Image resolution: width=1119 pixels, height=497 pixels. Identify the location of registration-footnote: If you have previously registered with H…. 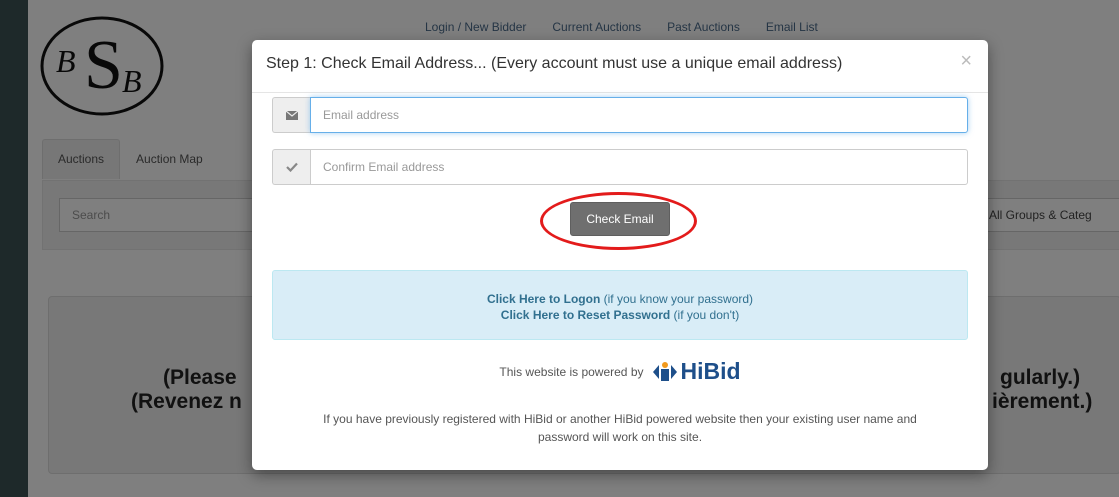
(620, 428).